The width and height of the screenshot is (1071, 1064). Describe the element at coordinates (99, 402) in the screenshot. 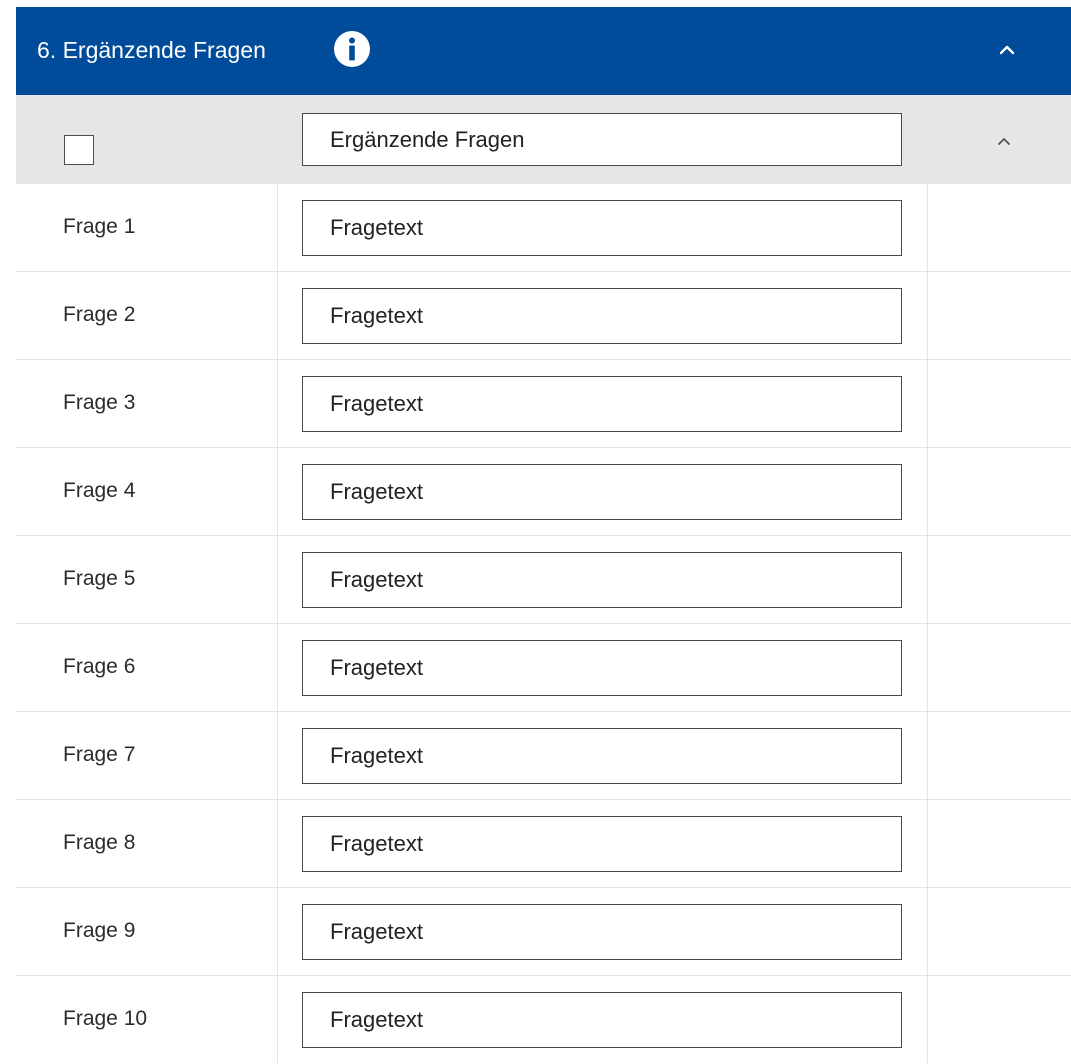

I see `question-label: Frage 3` at that location.